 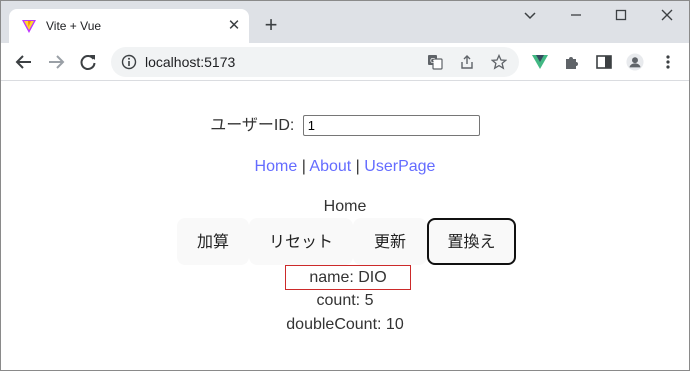 I want to click on replace-button: 置換え, so click(x=471, y=241).